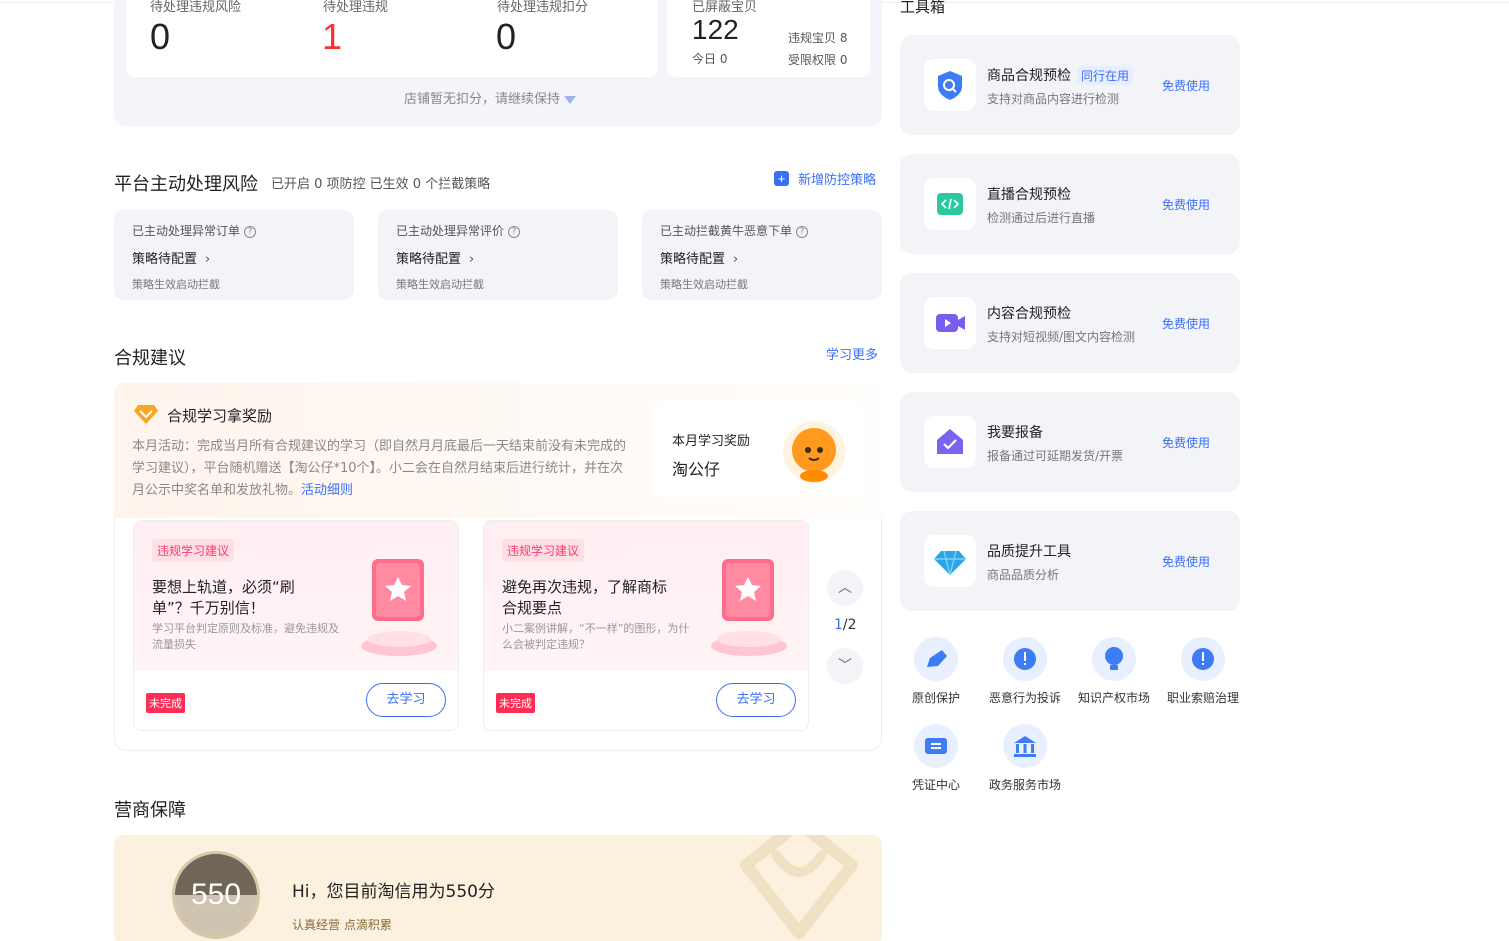 The height and width of the screenshot is (941, 1509). Describe the element at coordinates (1105, 75) in the screenshot. I see `tool-tag: 同行在用` at that location.